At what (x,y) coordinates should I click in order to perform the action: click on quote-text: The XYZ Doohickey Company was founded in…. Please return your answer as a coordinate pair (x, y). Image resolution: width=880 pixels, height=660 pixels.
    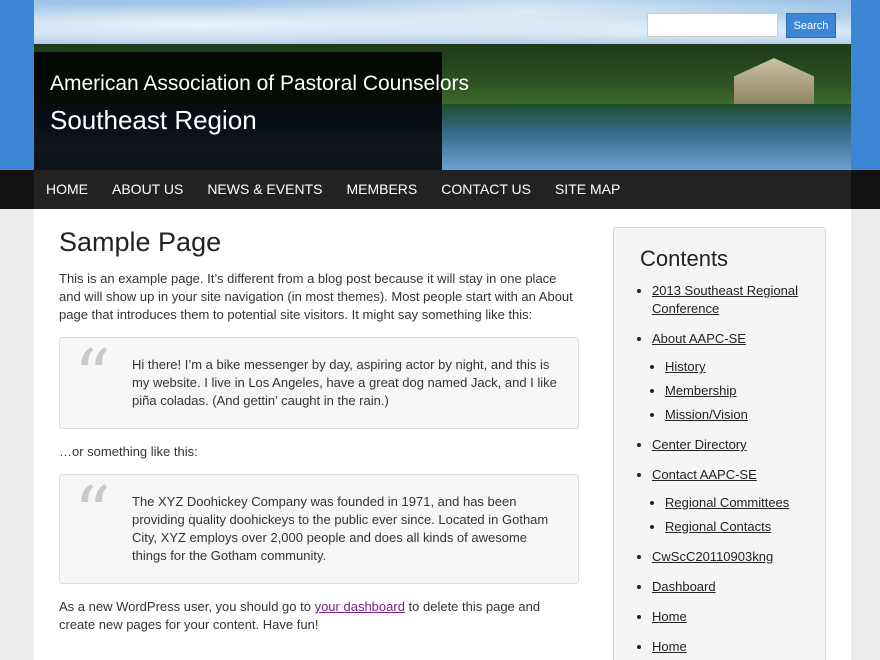
    Looking at the image, I should click on (340, 528).